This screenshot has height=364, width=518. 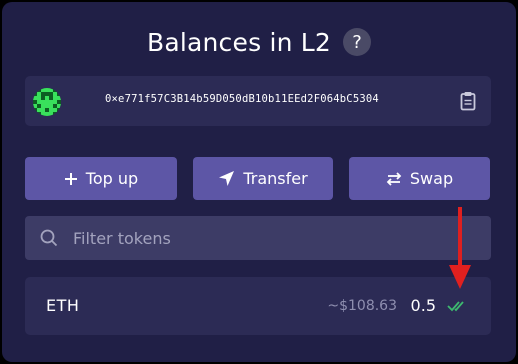 I want to click on top-up-button: Top up, so click(x=101, y=178).